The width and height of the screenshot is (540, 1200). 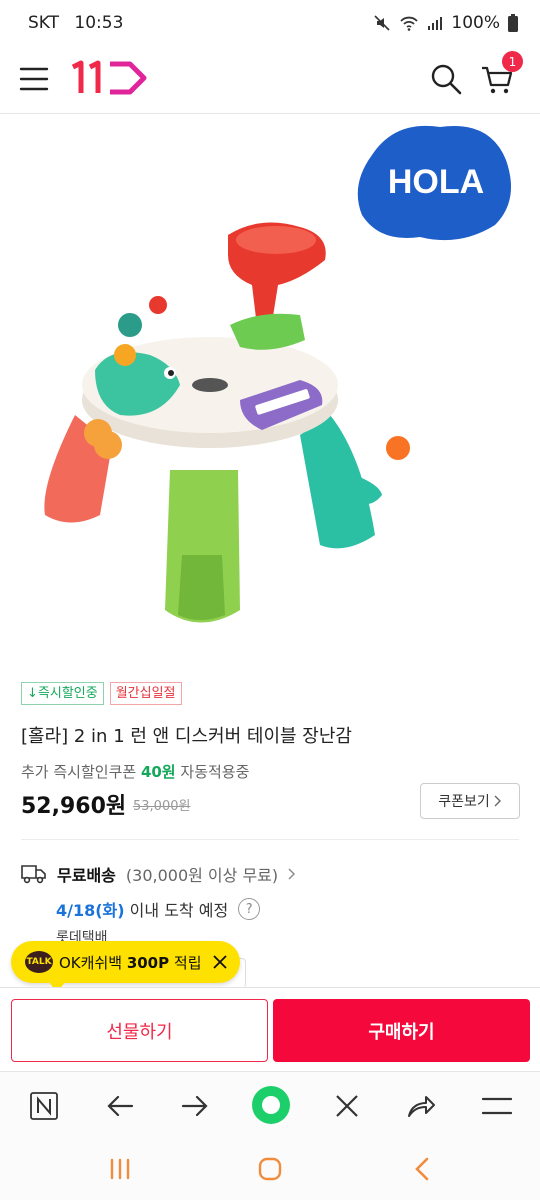 I want to click on view-coupon-button: 쿠폰보기, so click(x=470, y=801).